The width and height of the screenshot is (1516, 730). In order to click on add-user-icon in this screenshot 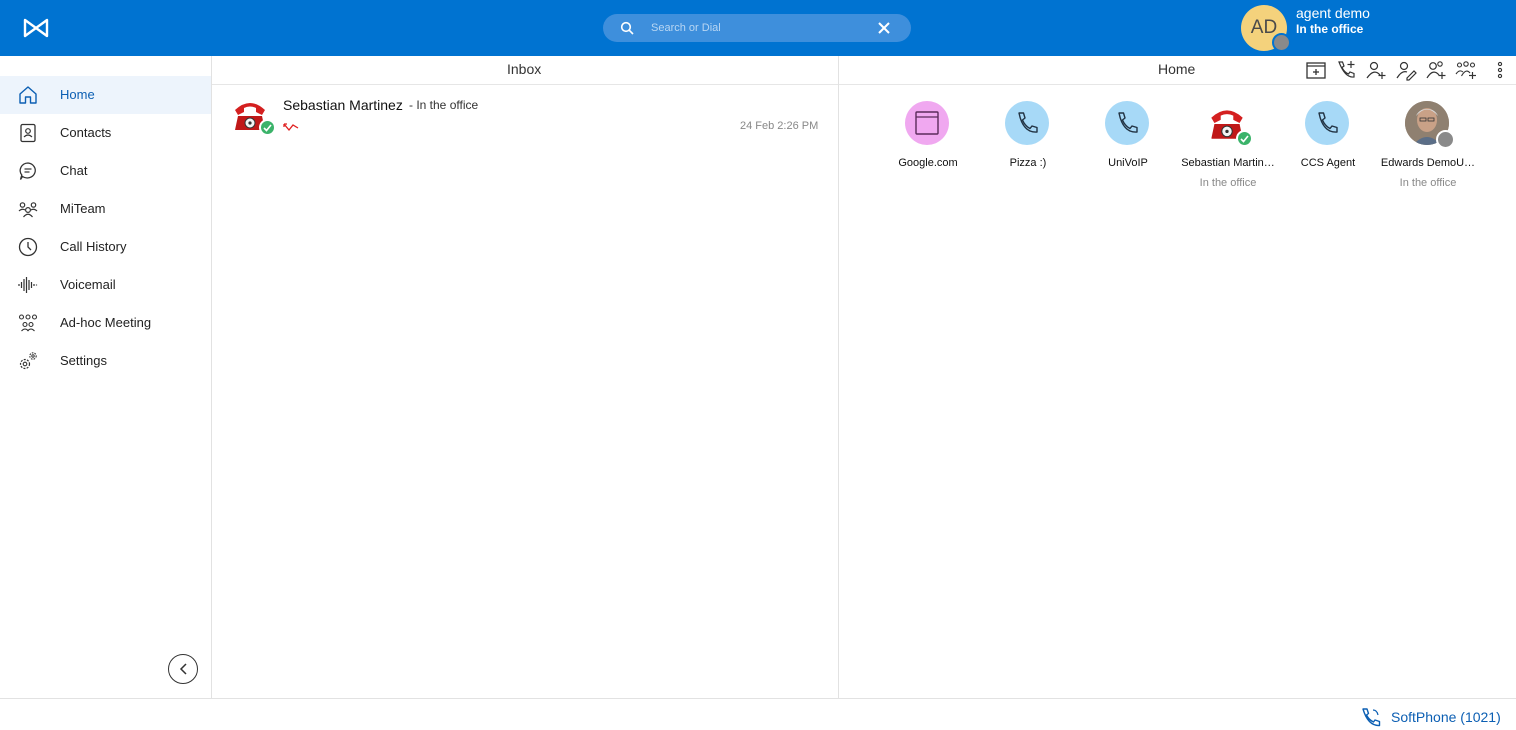, I will do `click(1436, 70)`.